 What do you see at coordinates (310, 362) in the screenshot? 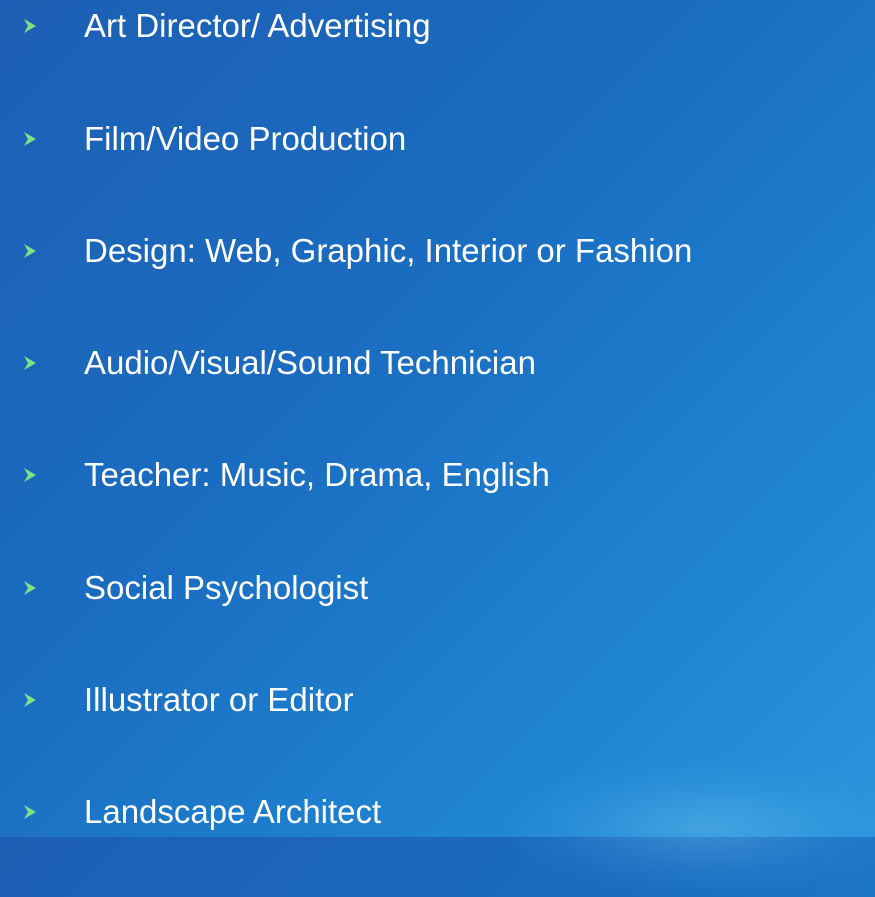
I see `list-item-label: Audio/Visual/Sound Technician` at bounding box center [310, 362].